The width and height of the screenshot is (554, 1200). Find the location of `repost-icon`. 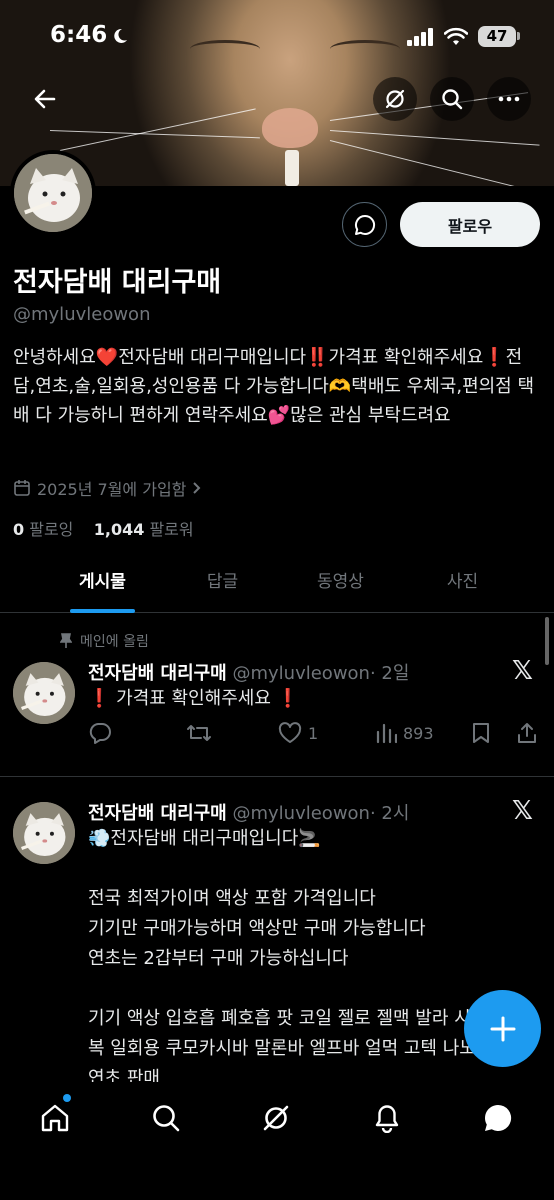

repost-icon is located at coordinates (199, 733).